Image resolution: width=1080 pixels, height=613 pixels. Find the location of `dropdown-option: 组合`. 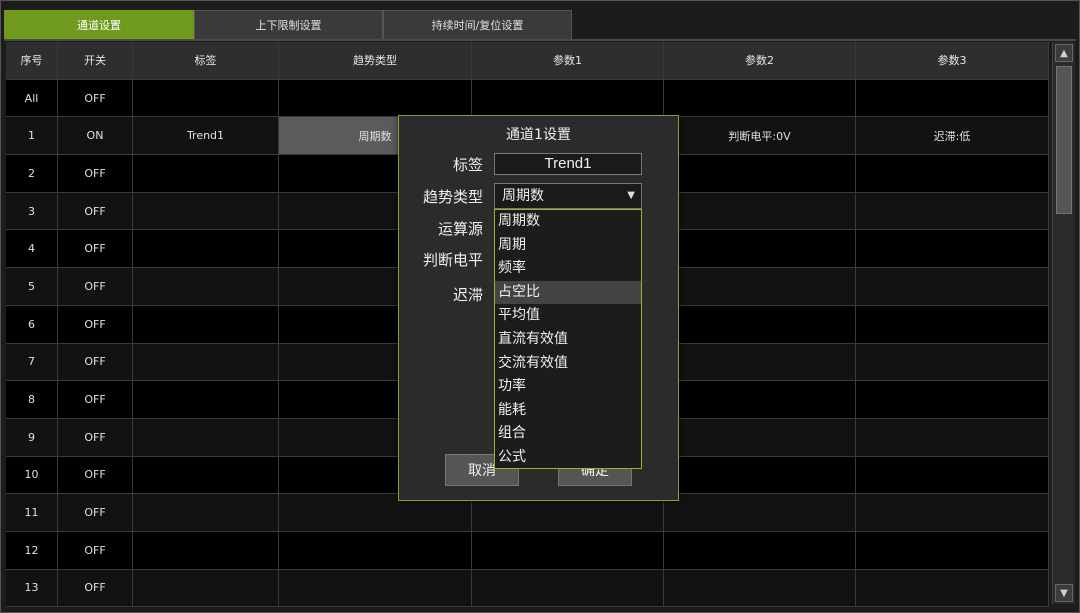

dropdown-option: 组合 is located at coordinates (568, 434).